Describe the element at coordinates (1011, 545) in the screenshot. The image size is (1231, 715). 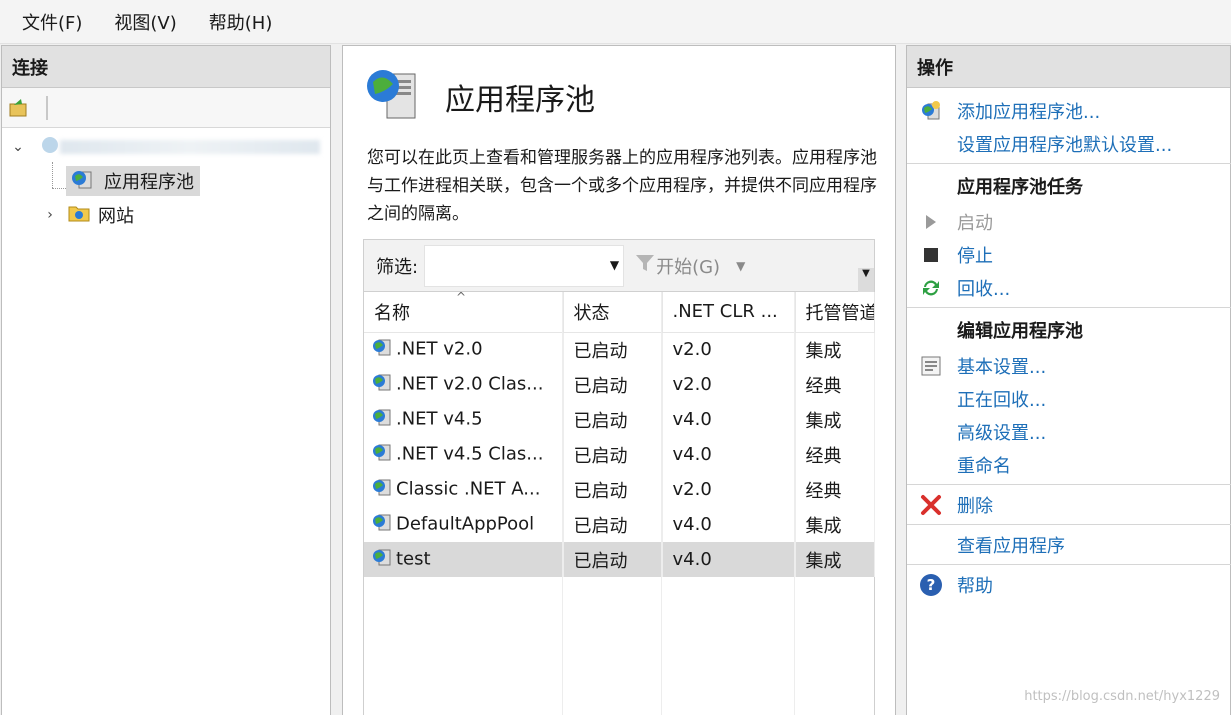
I see `view-apps-link: 查看应用程序` at that location.